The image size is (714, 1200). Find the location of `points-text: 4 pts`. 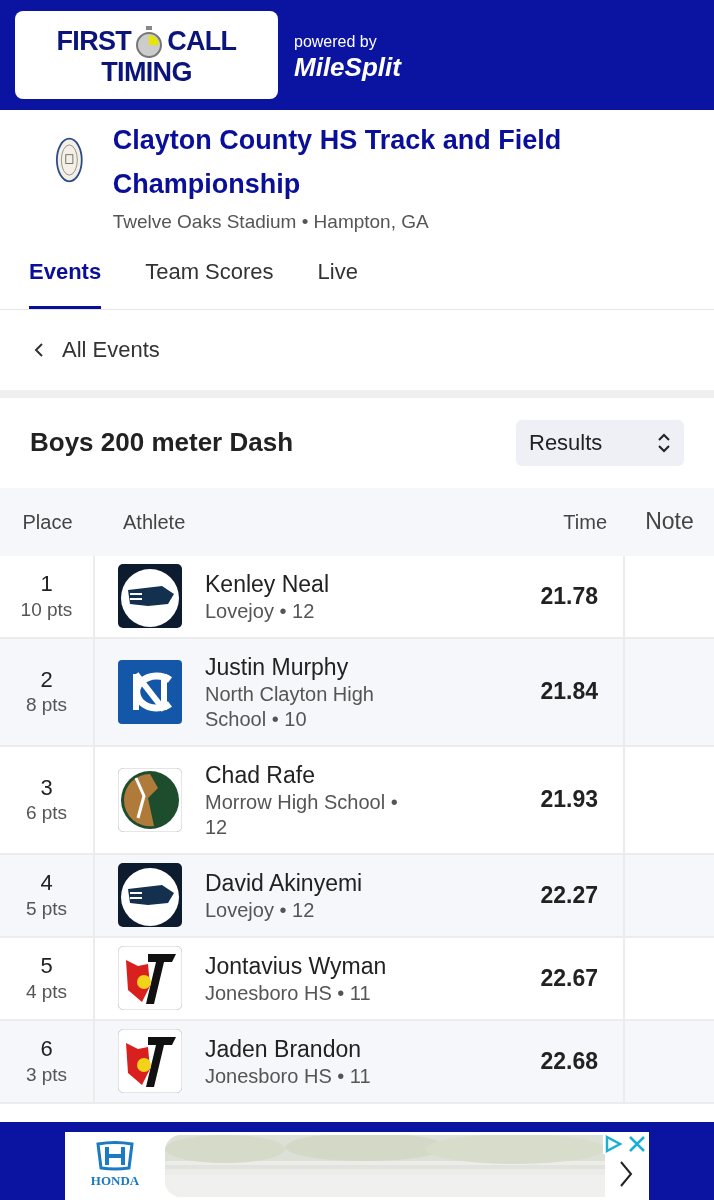

points-text: 4 pts is located at coordinates (46, 991).